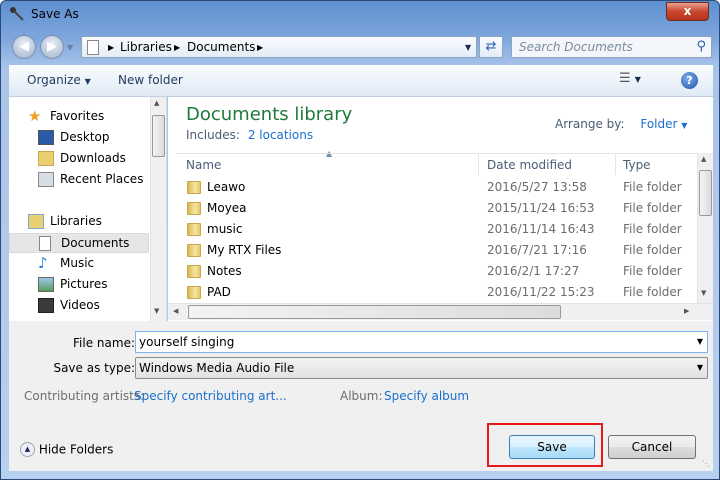 This screenshot has height=480, width=720. Describe the element at coordinates (187, 342) in the screenshot. I see `file-name-value: yourself singing` at that location.